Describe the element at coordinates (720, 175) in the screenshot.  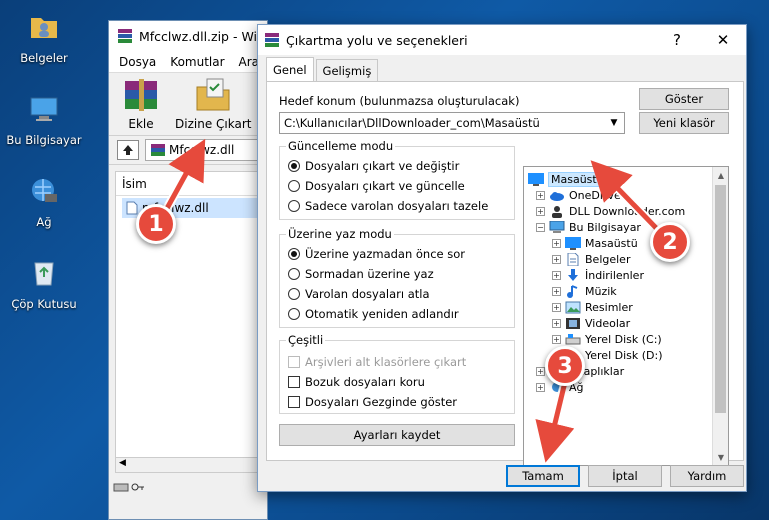
I see `scroll-up-arrow-icon: ▲` at that location.